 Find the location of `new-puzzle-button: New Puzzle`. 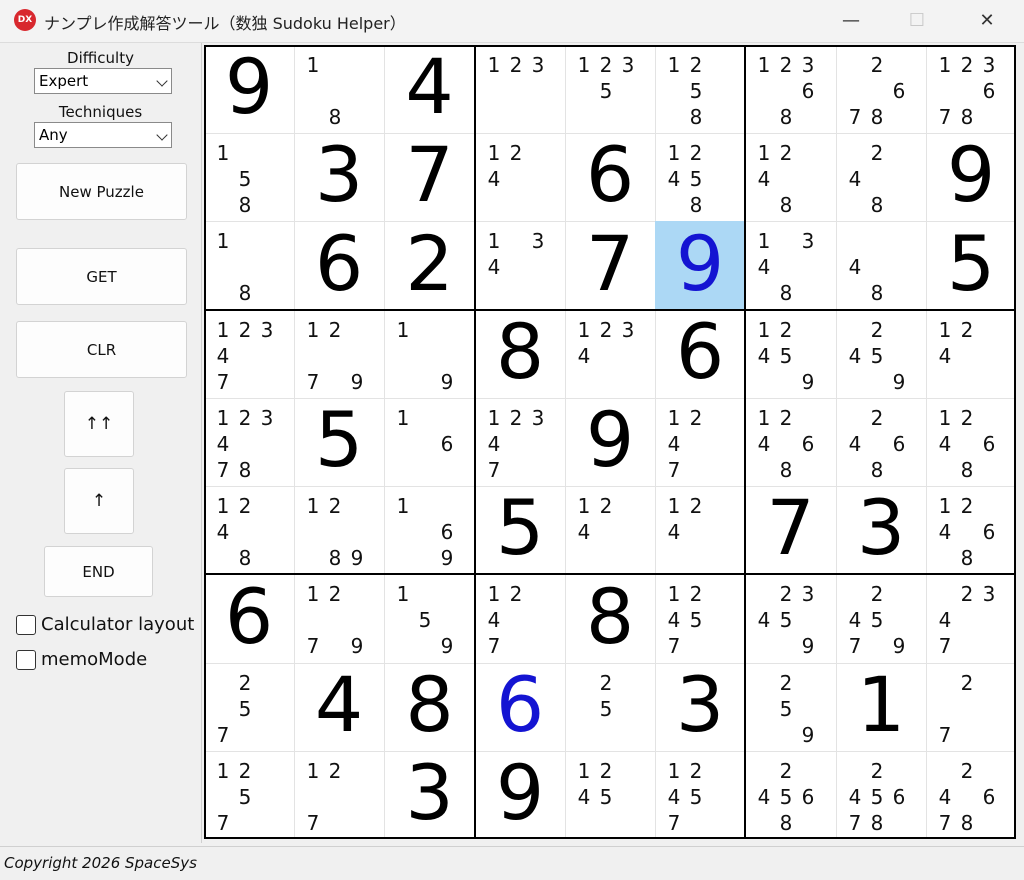

new-puzzle-button: New Puzzle is located at coordinates (101, 191).